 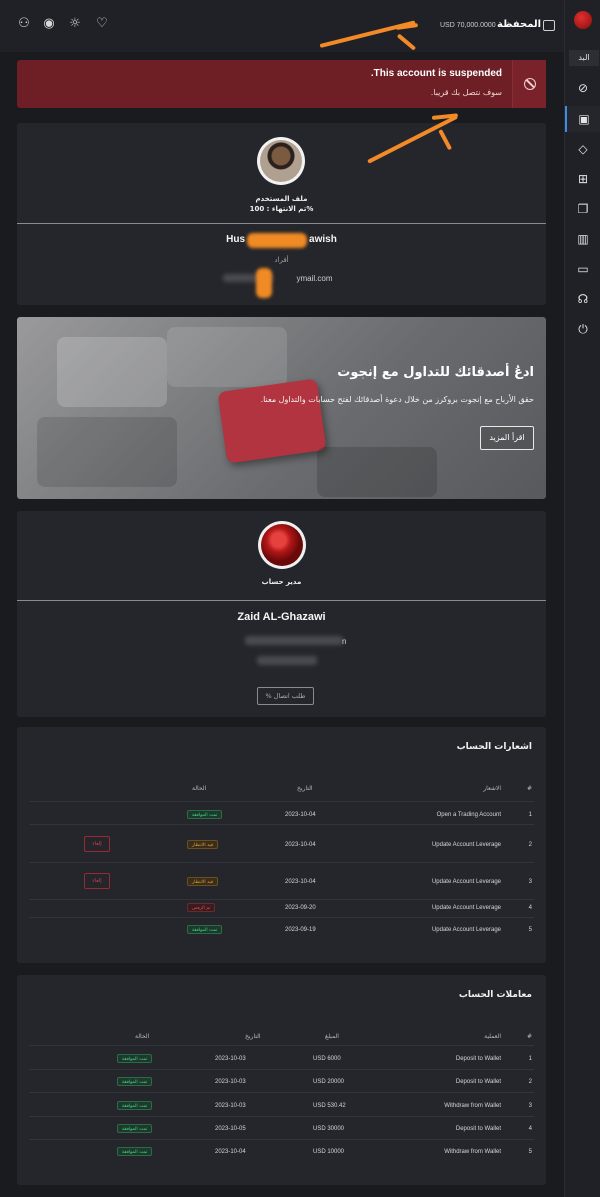 What do you see at coordinates (49, 24) in the screenshot?
I see `globe-icon: ◉` at bounding box center [49, 24].